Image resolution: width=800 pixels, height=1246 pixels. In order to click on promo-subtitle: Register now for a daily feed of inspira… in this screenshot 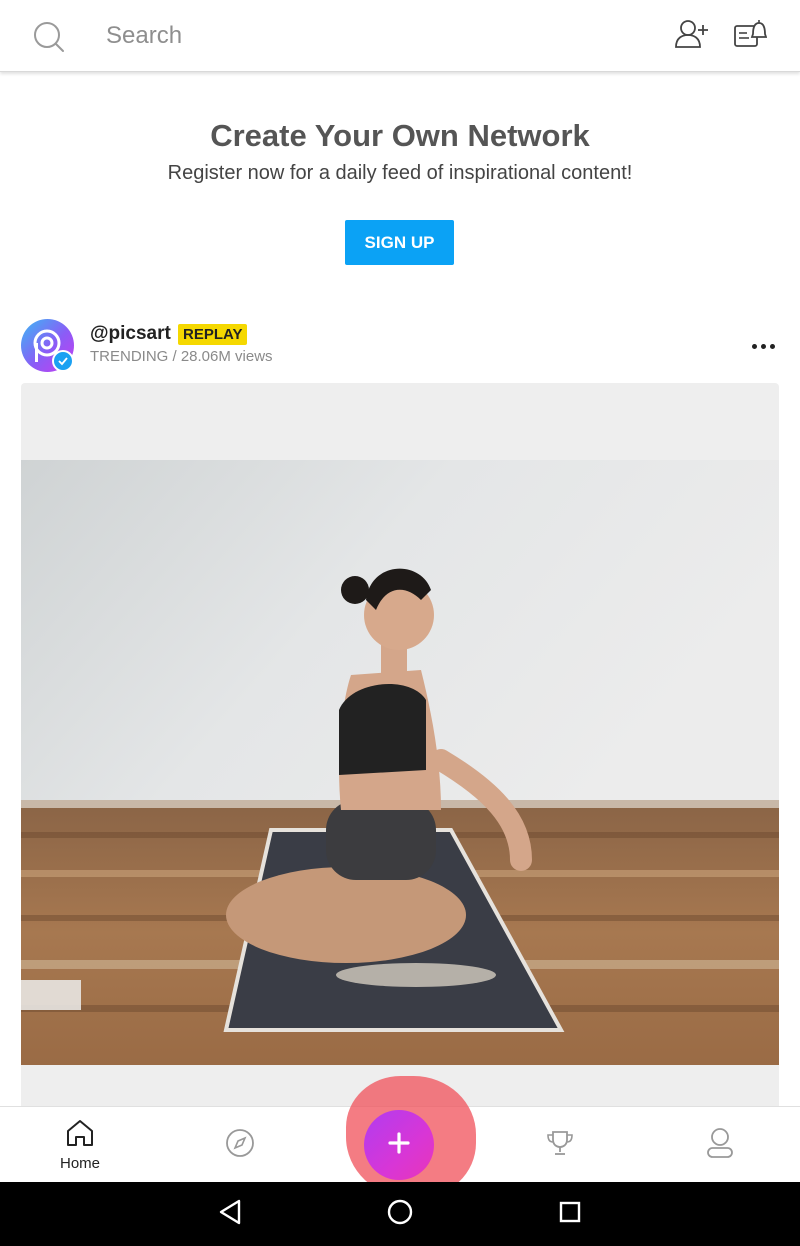, I will do `click(400, 173)`.